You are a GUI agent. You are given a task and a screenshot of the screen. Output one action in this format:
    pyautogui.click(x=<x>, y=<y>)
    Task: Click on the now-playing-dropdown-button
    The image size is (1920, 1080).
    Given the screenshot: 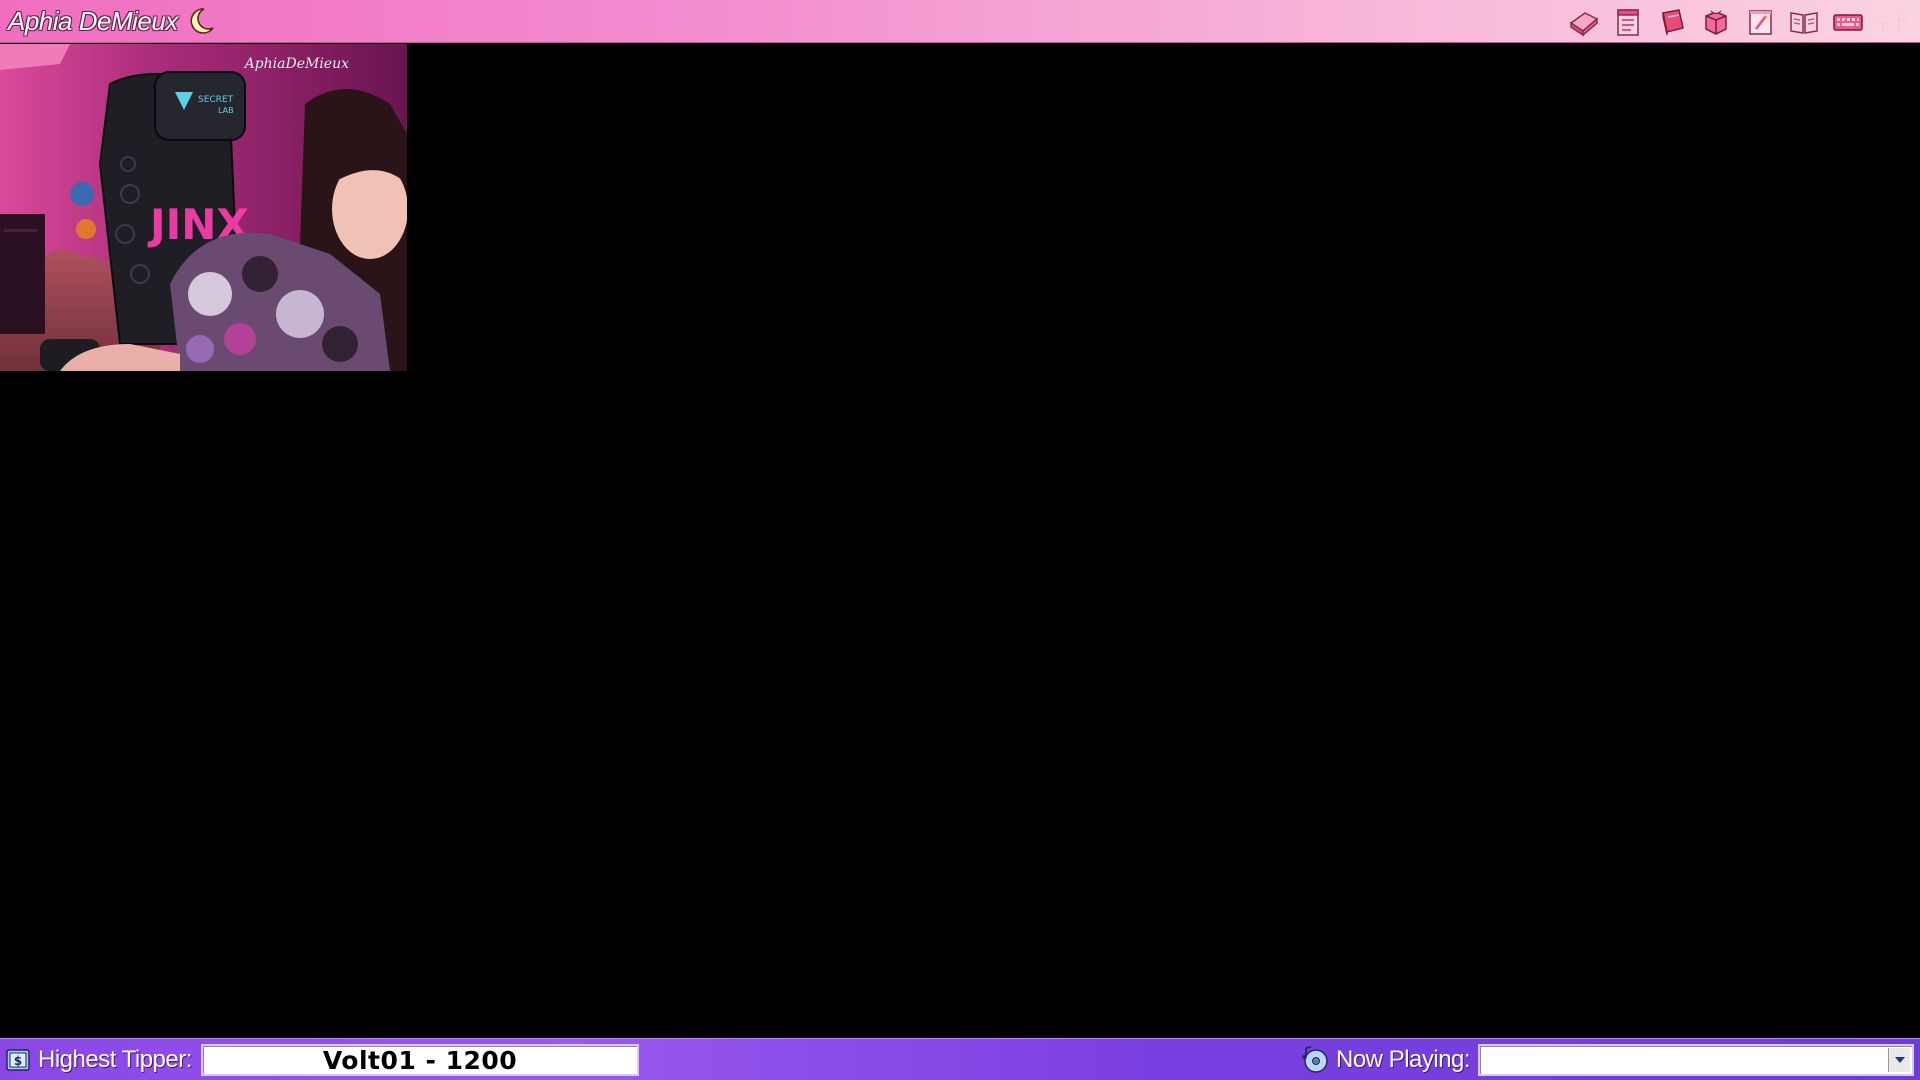 What is the action you would take?
    pyautogui.click(x=1899, y=1060)
    